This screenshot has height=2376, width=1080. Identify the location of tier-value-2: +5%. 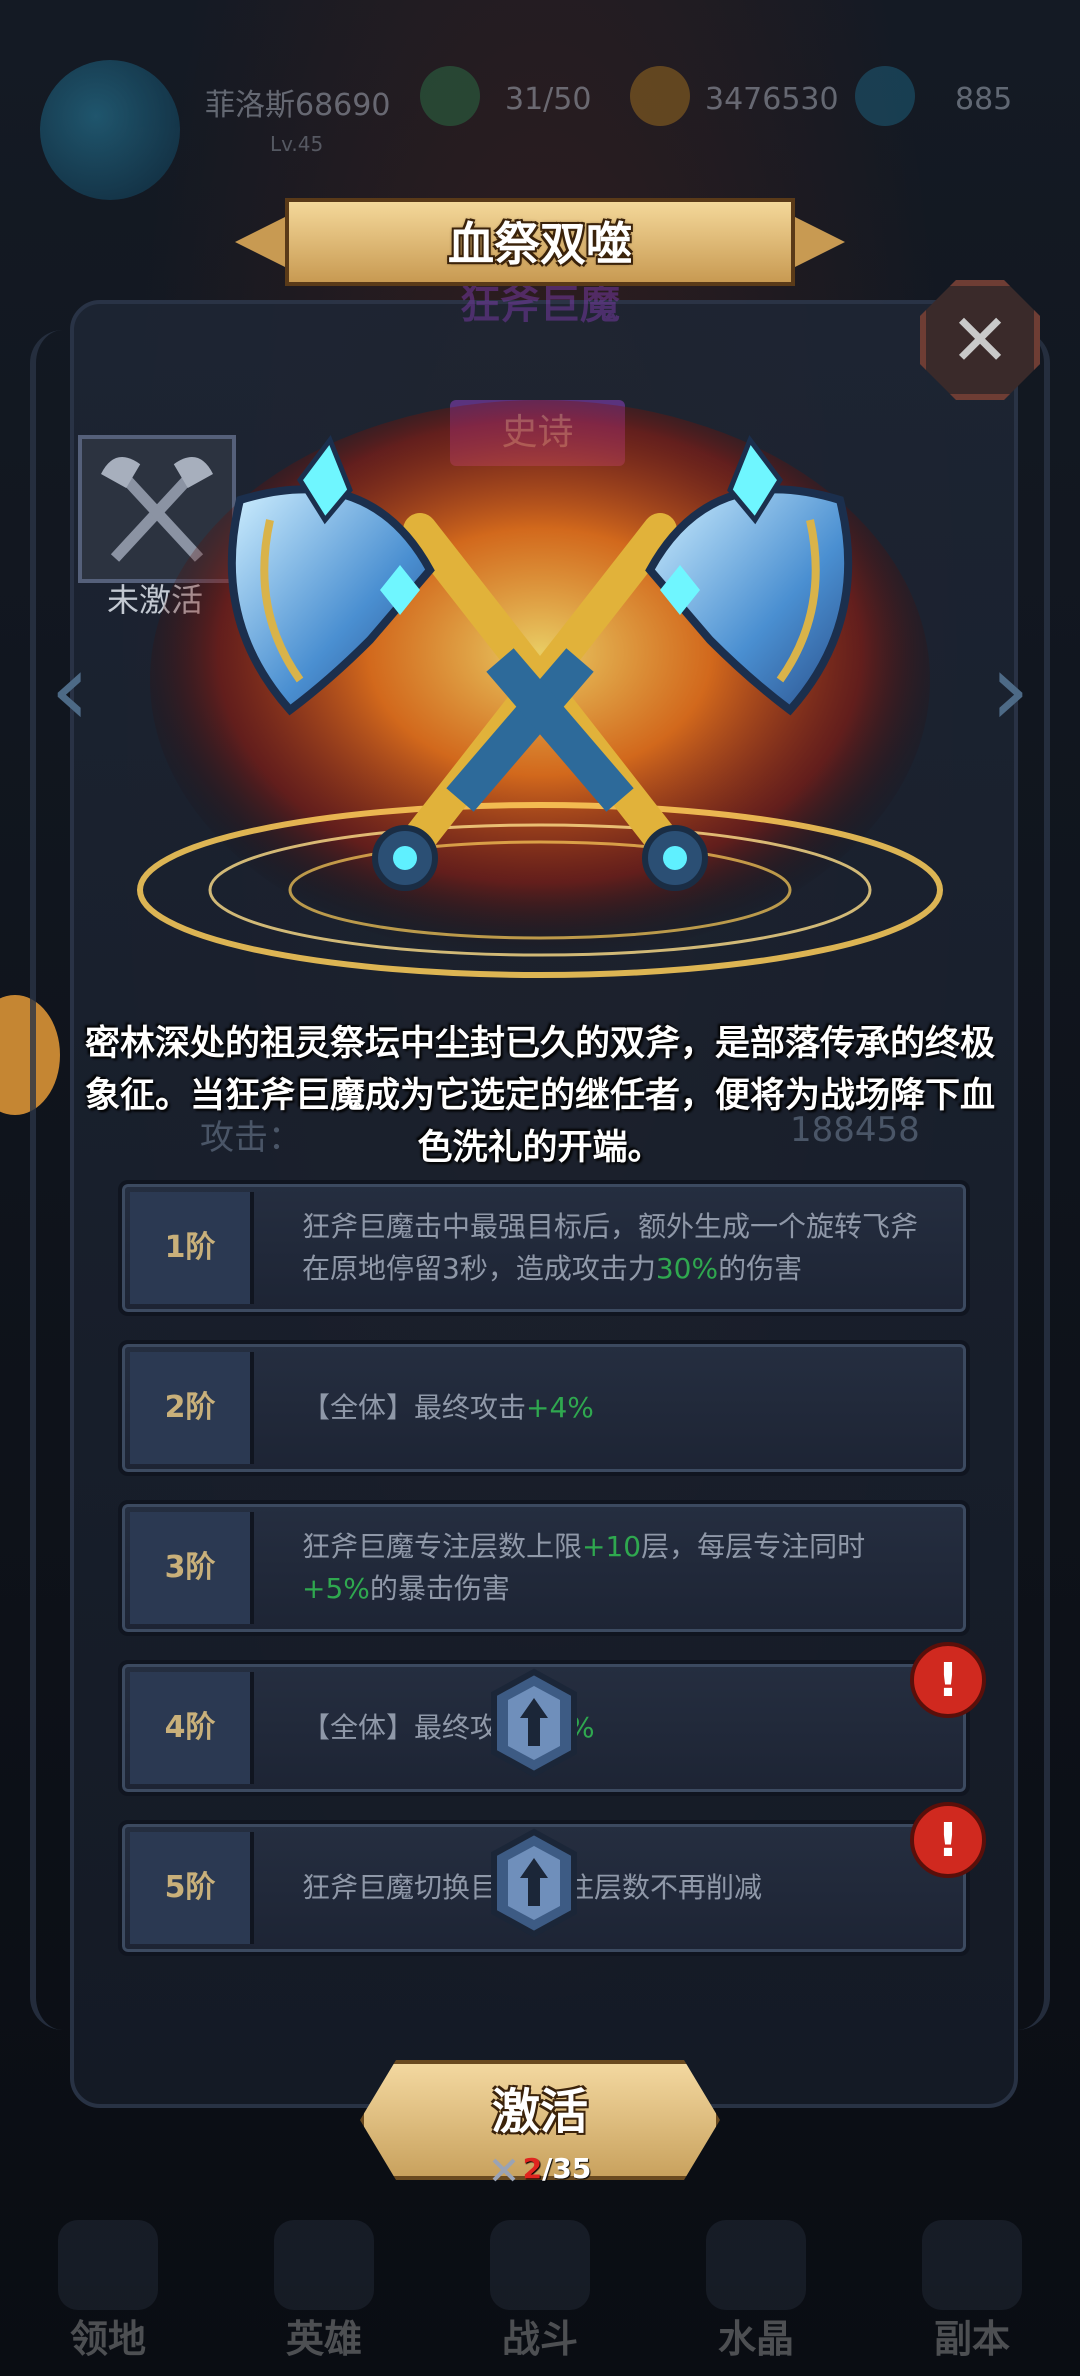
(336, 1588).